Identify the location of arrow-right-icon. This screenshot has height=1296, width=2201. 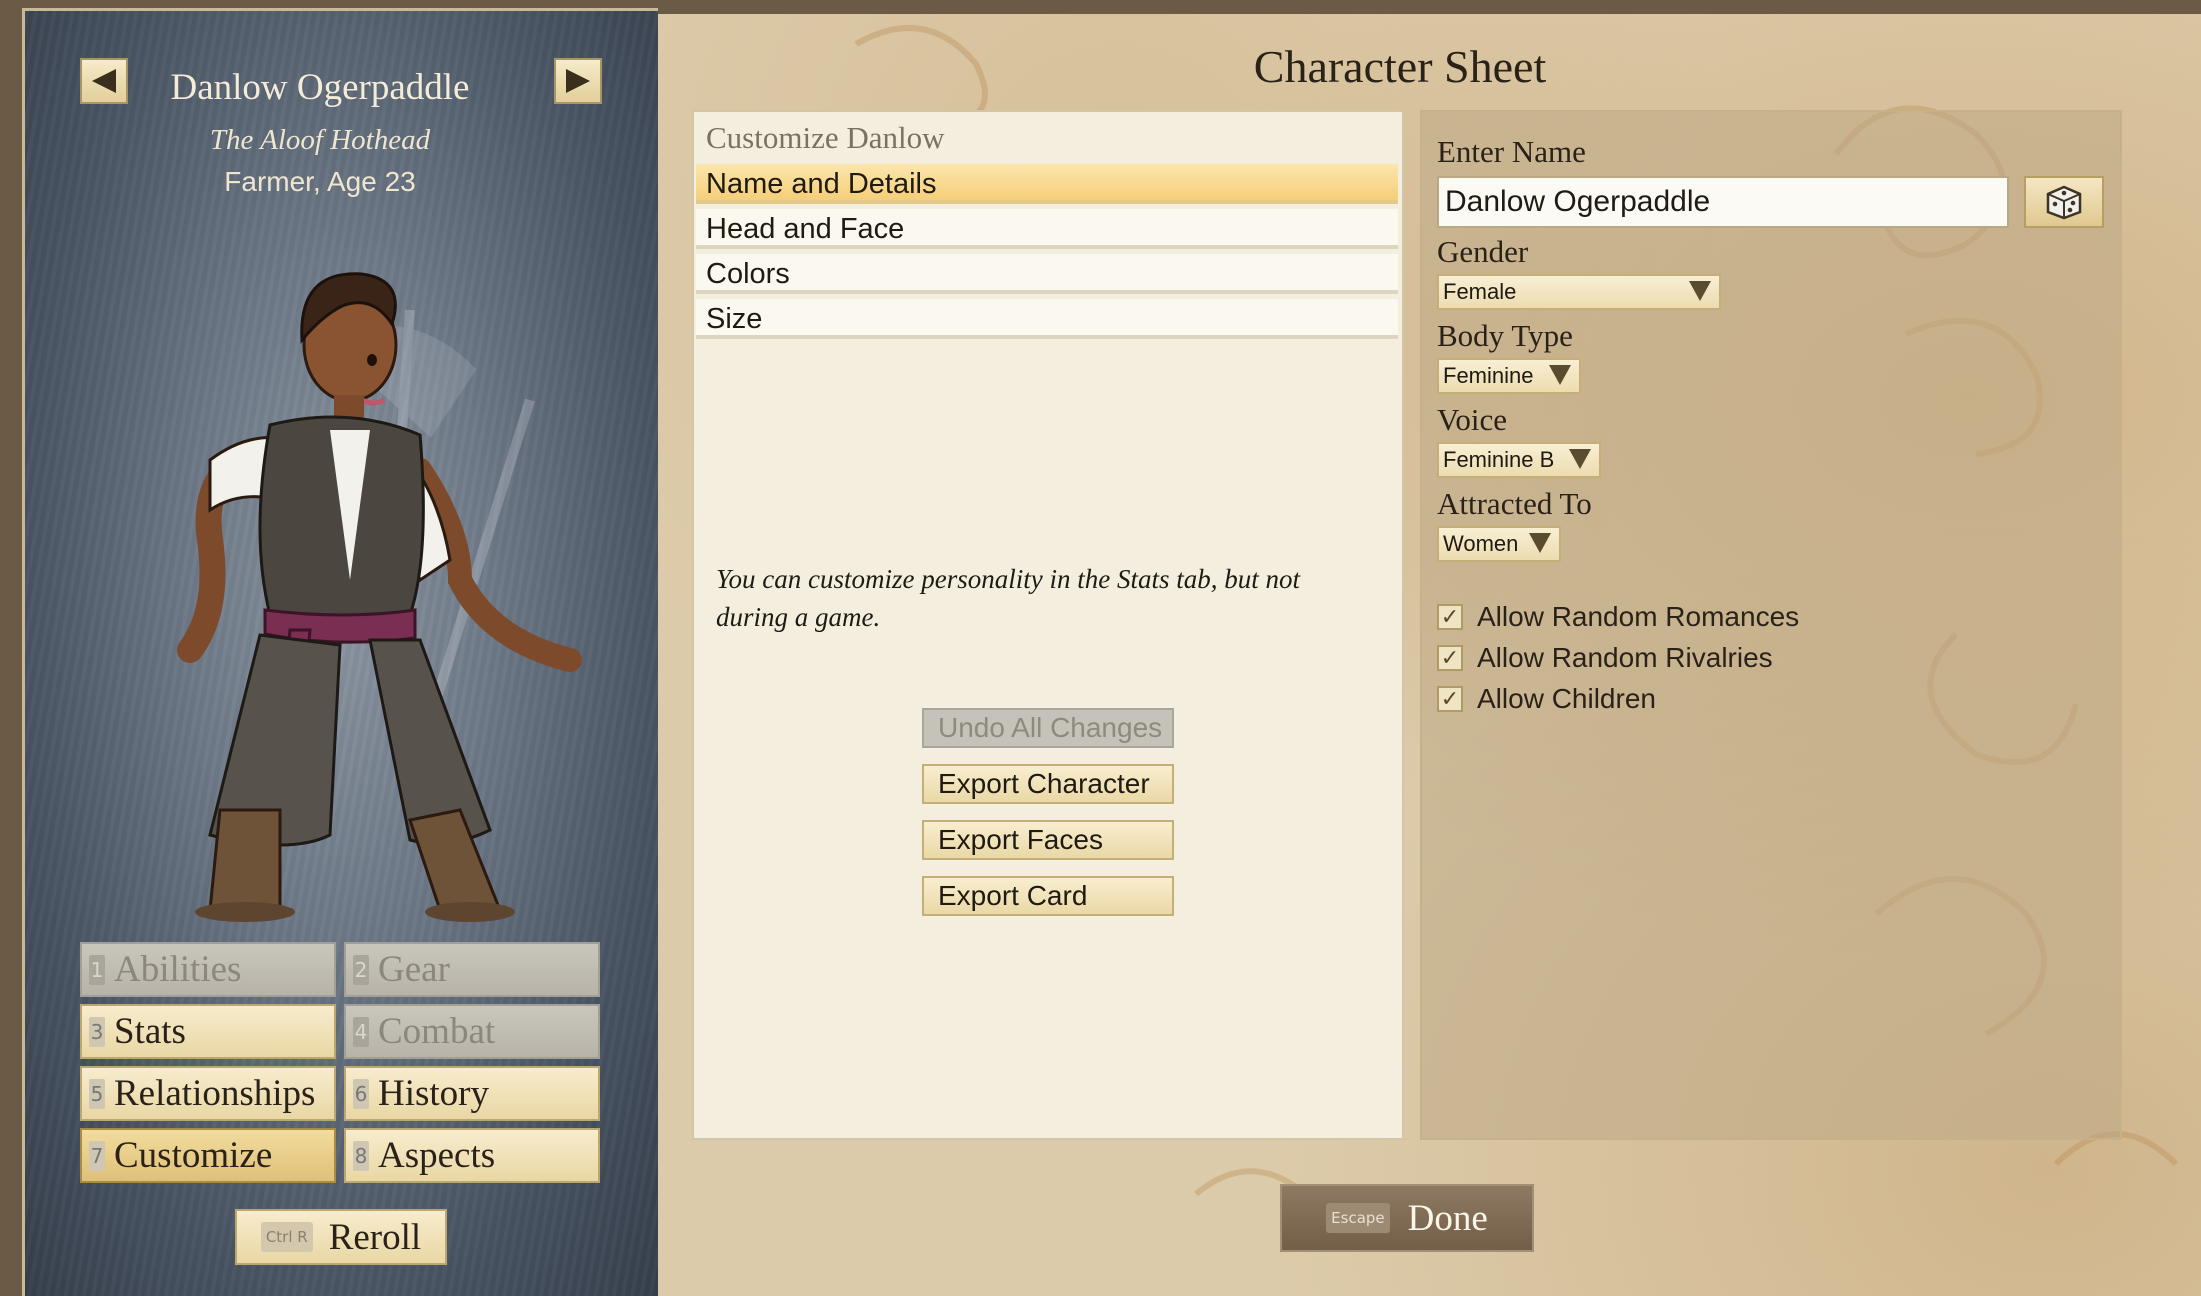
(578, 81).